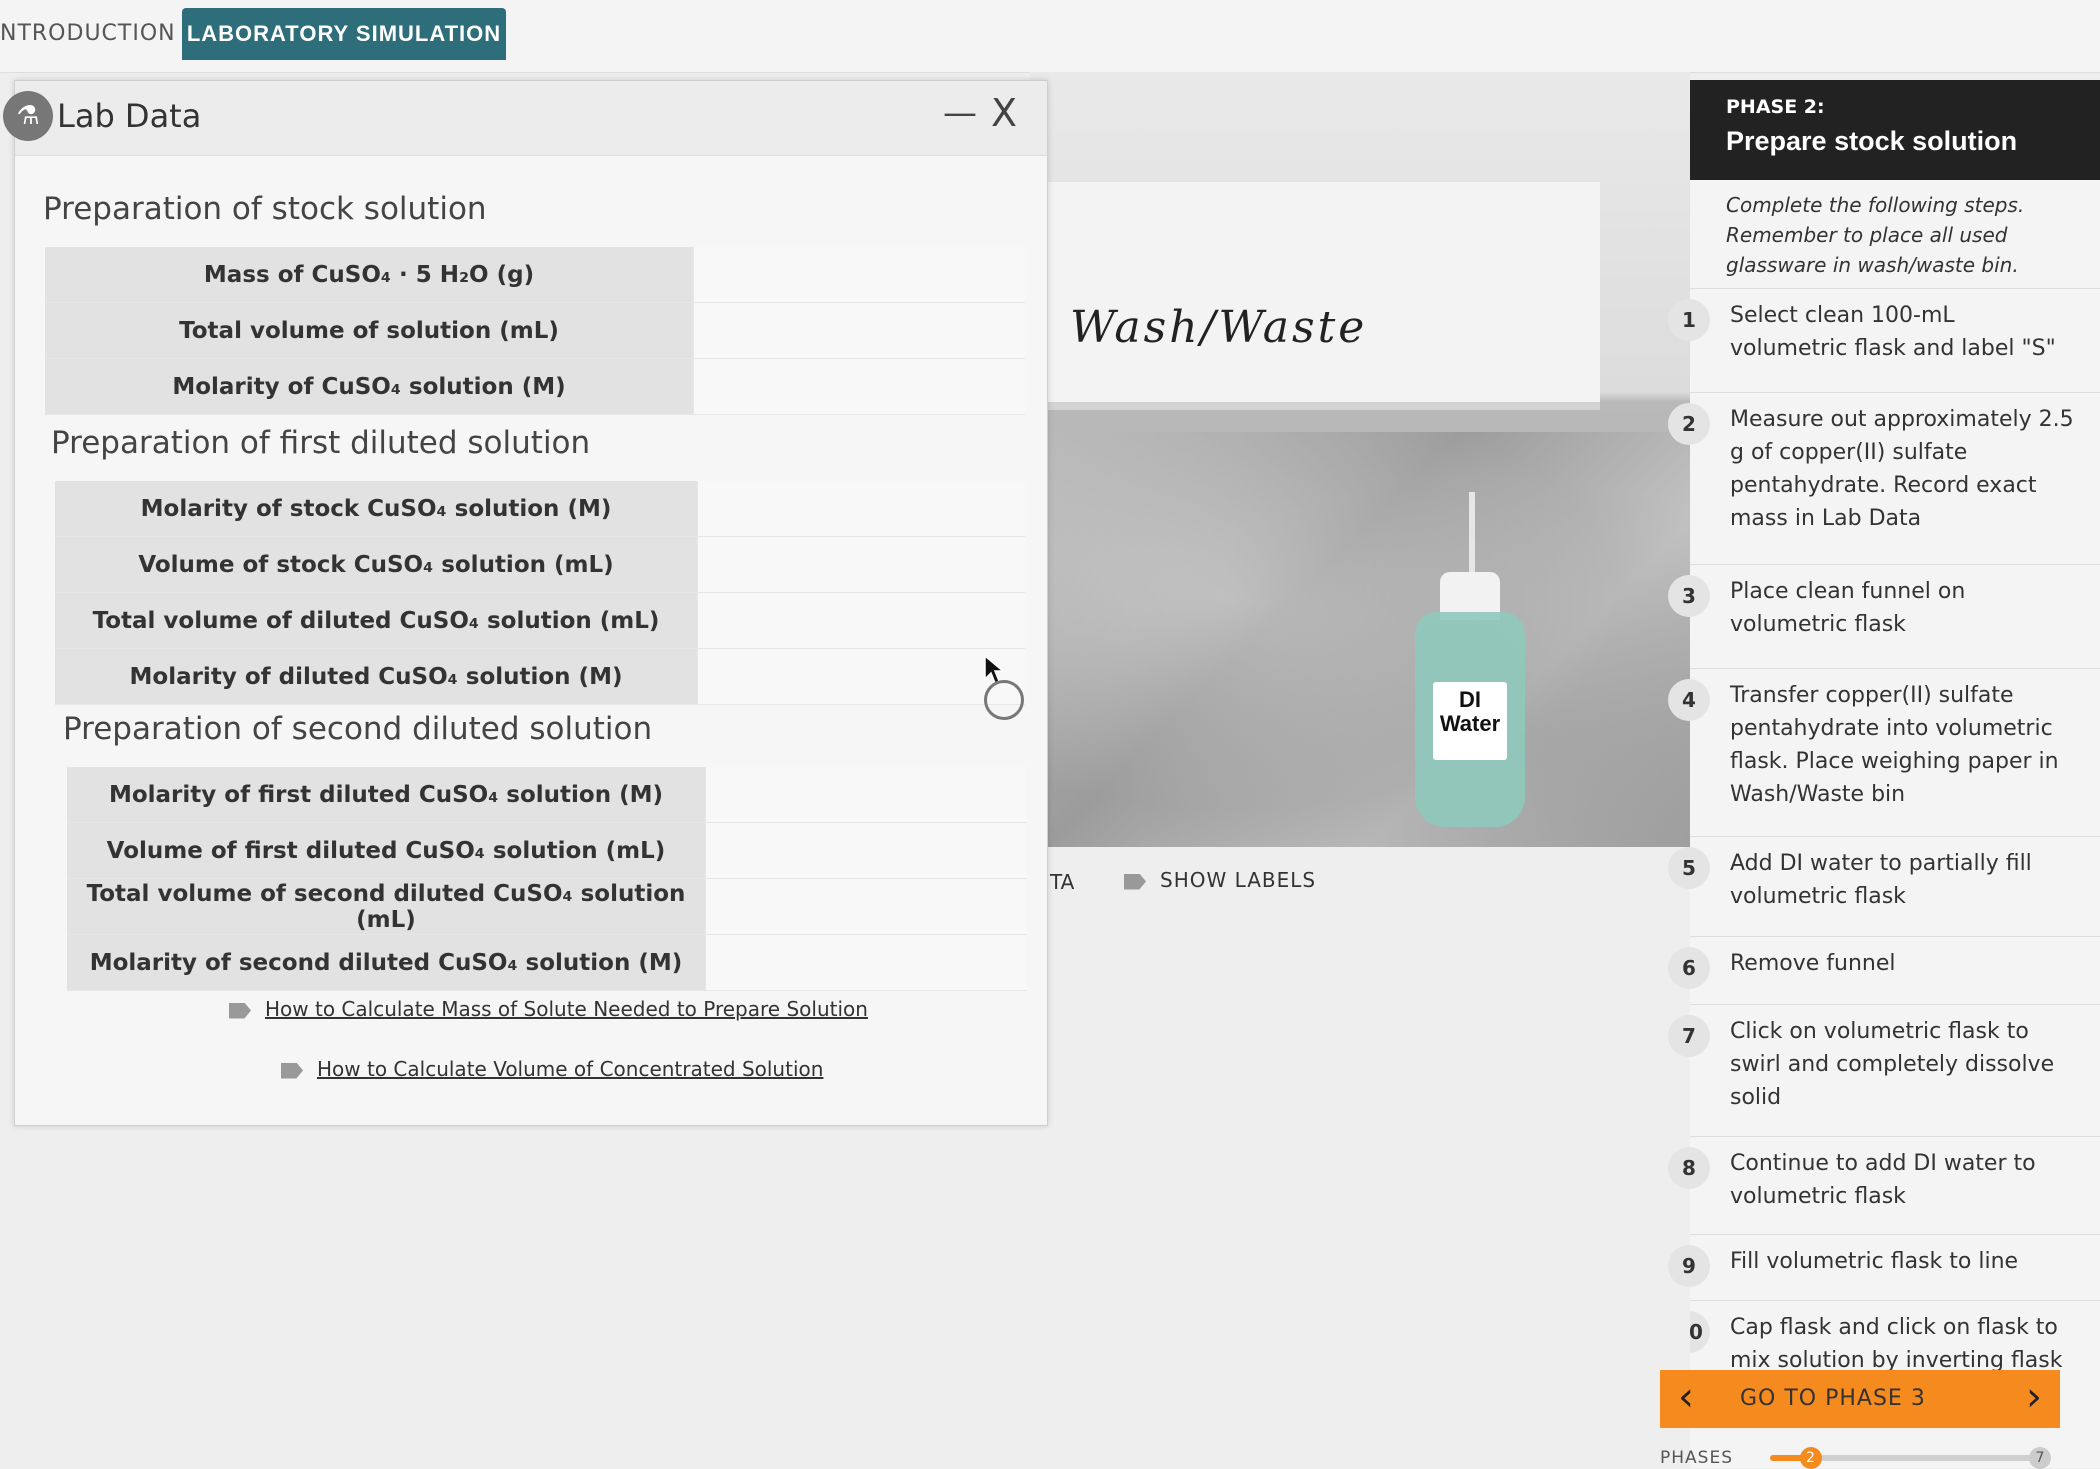  I want to click on step-number: 9, so click(1689, 1266).